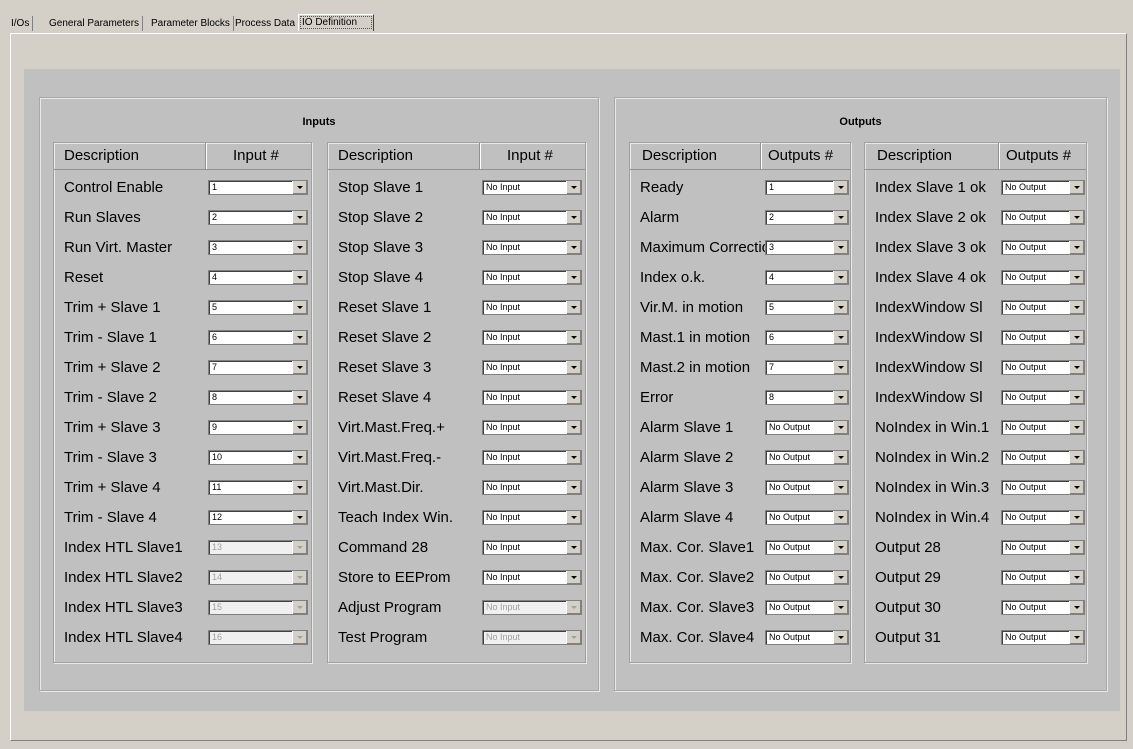 This screenshot has height=749, width=1133. Describe the element at coordinates (95, 23) in the screenshot. I see `tab-general-parameters: General Parameters` at that location.